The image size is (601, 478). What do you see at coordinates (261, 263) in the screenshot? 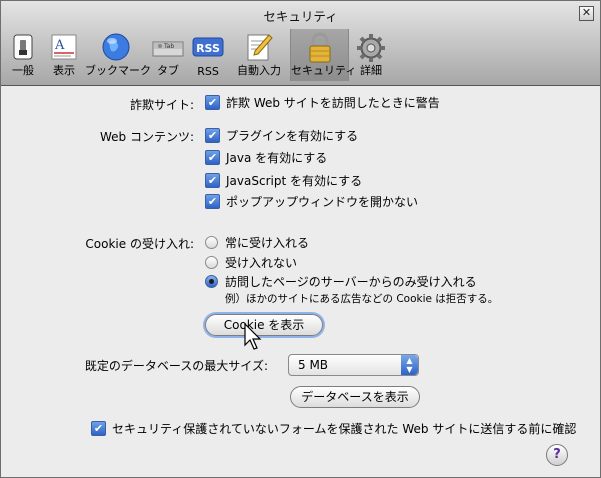
I see `cookies-never-label: 受け入れない` at bounding box center [261, 263].